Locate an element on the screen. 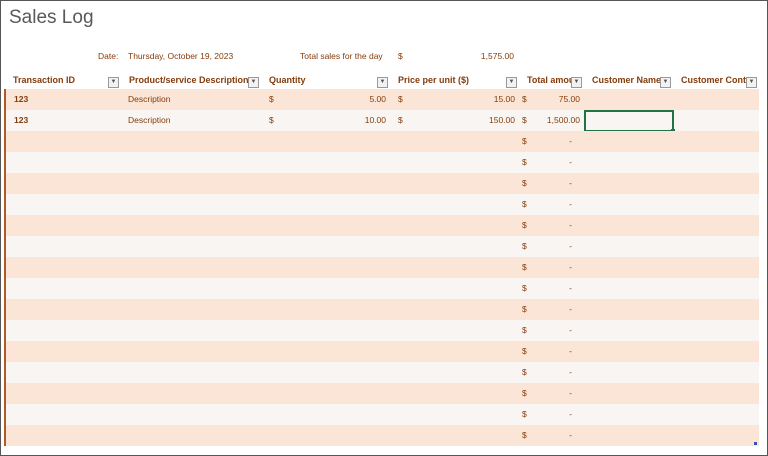 Image resolution: width=768 pixels, height=456 pixels. column-header: Transaction ID is located at coordinates (44, 80).